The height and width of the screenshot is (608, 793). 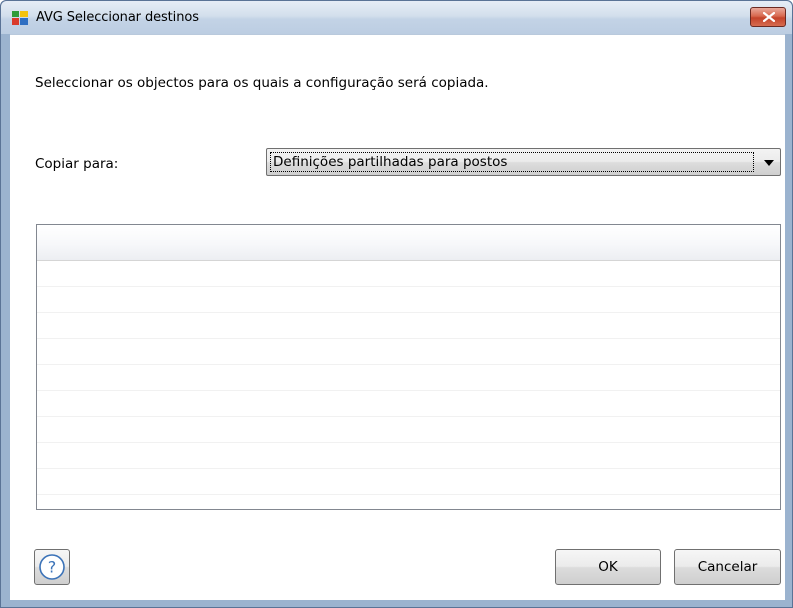 What do you see at coordinates (408, 243) in the screenshot?
I see `table-header` at bounding box center [408, 243].